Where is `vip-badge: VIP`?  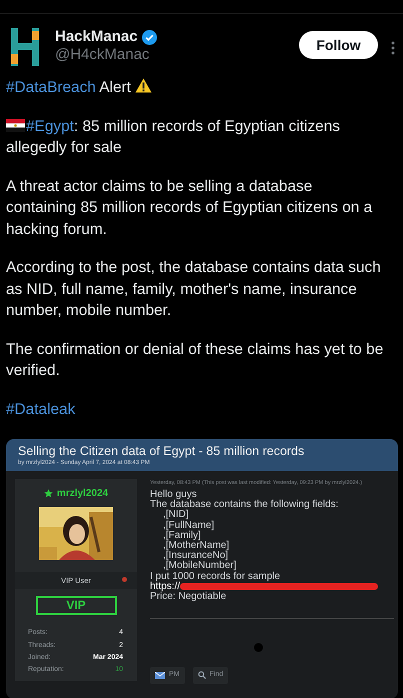 vip-badge: VIP is located at coordinates (76, 606).